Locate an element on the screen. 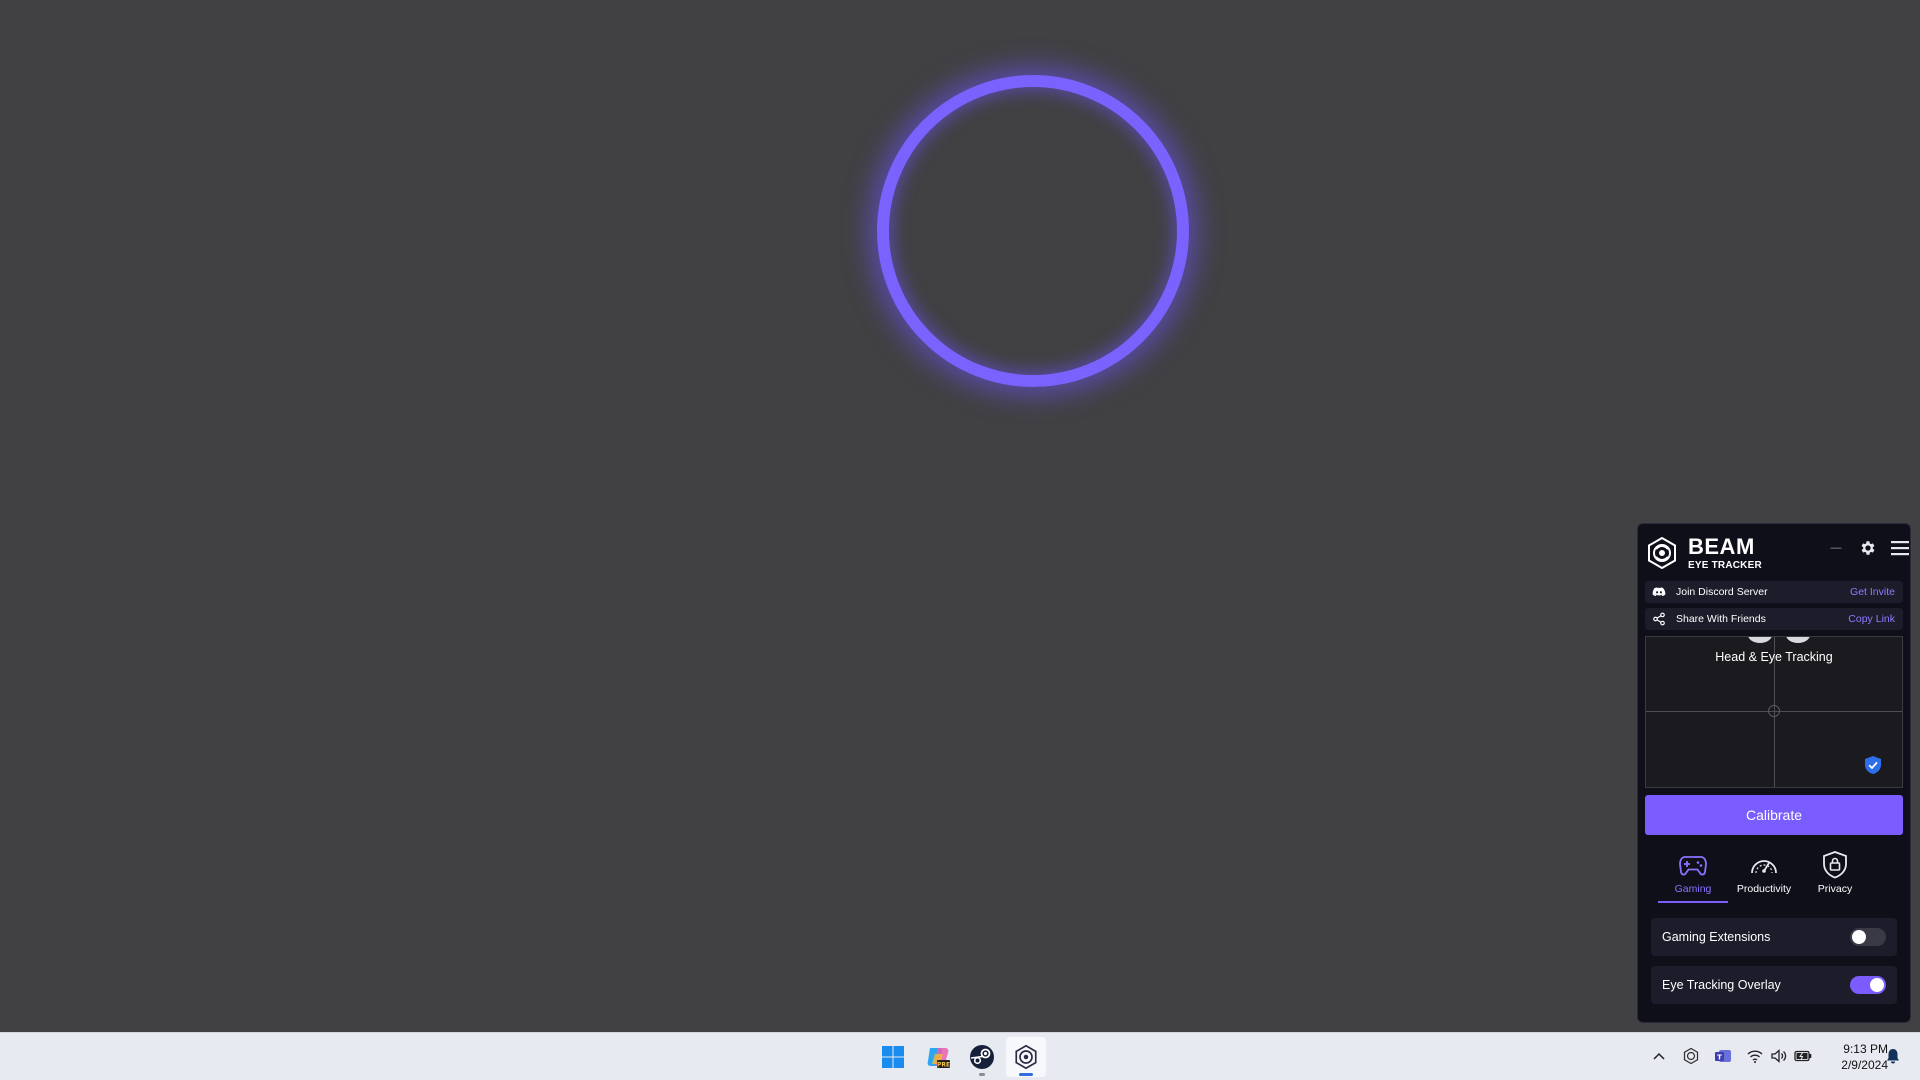 The width and height of the screenshot is (1920, 1080). tracking-mode-label: Head & Eye Tracking is located at coordinates (1774, 657).